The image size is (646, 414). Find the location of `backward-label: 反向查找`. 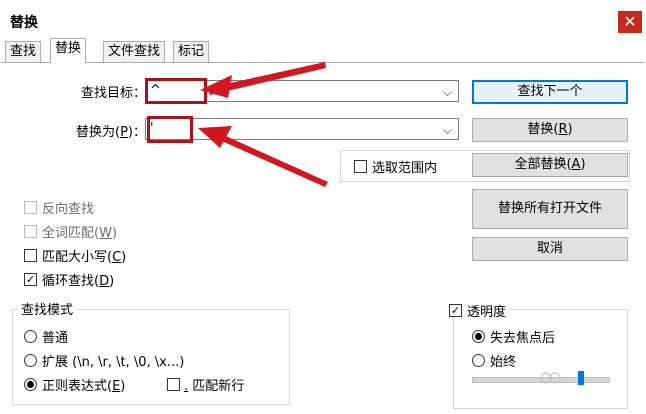

backward-label: 反向查找 is located at coordinates (68, 209).